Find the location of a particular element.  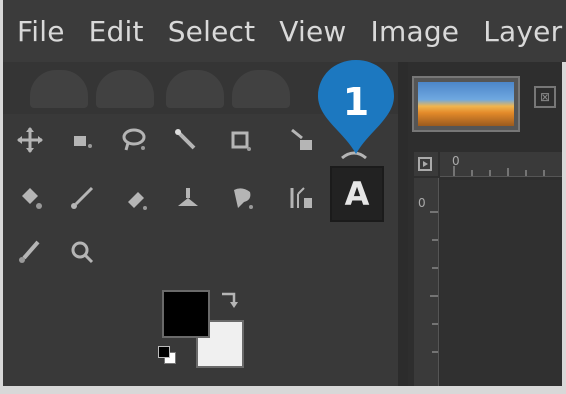

step-number: 1 is located at coordinates (356, 102).